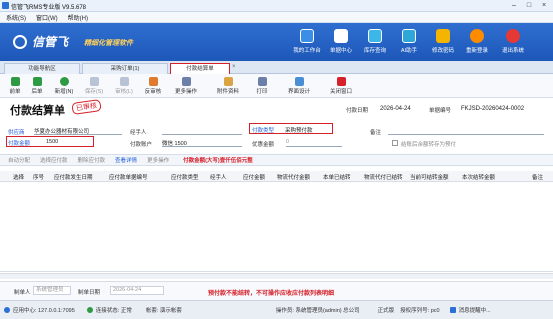  Describe the element at coordinates (92, 160) in the screenshot. I see `delete-payable-button: 删除应付款` at that location.